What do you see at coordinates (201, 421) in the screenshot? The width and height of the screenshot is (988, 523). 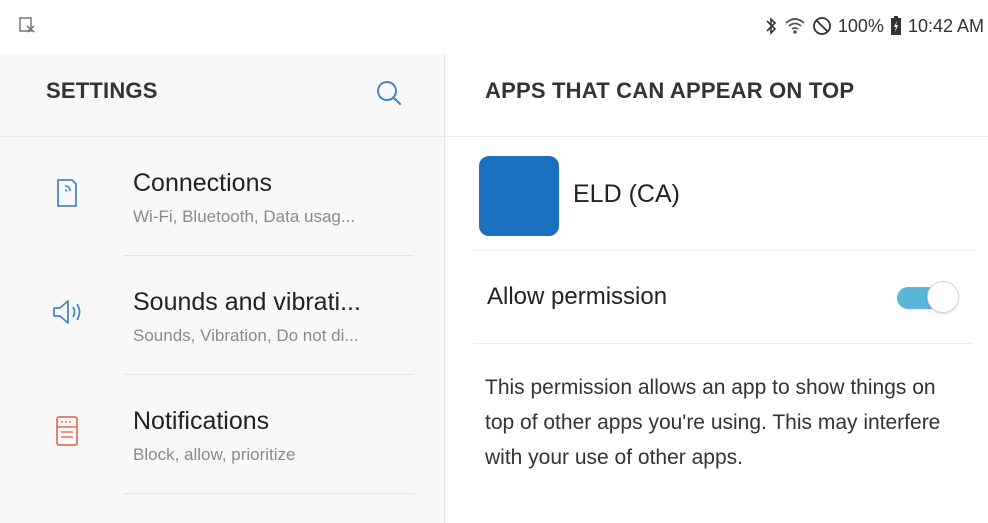 I see `settings-item-title: Notifications` at bounding box center [201, 421].